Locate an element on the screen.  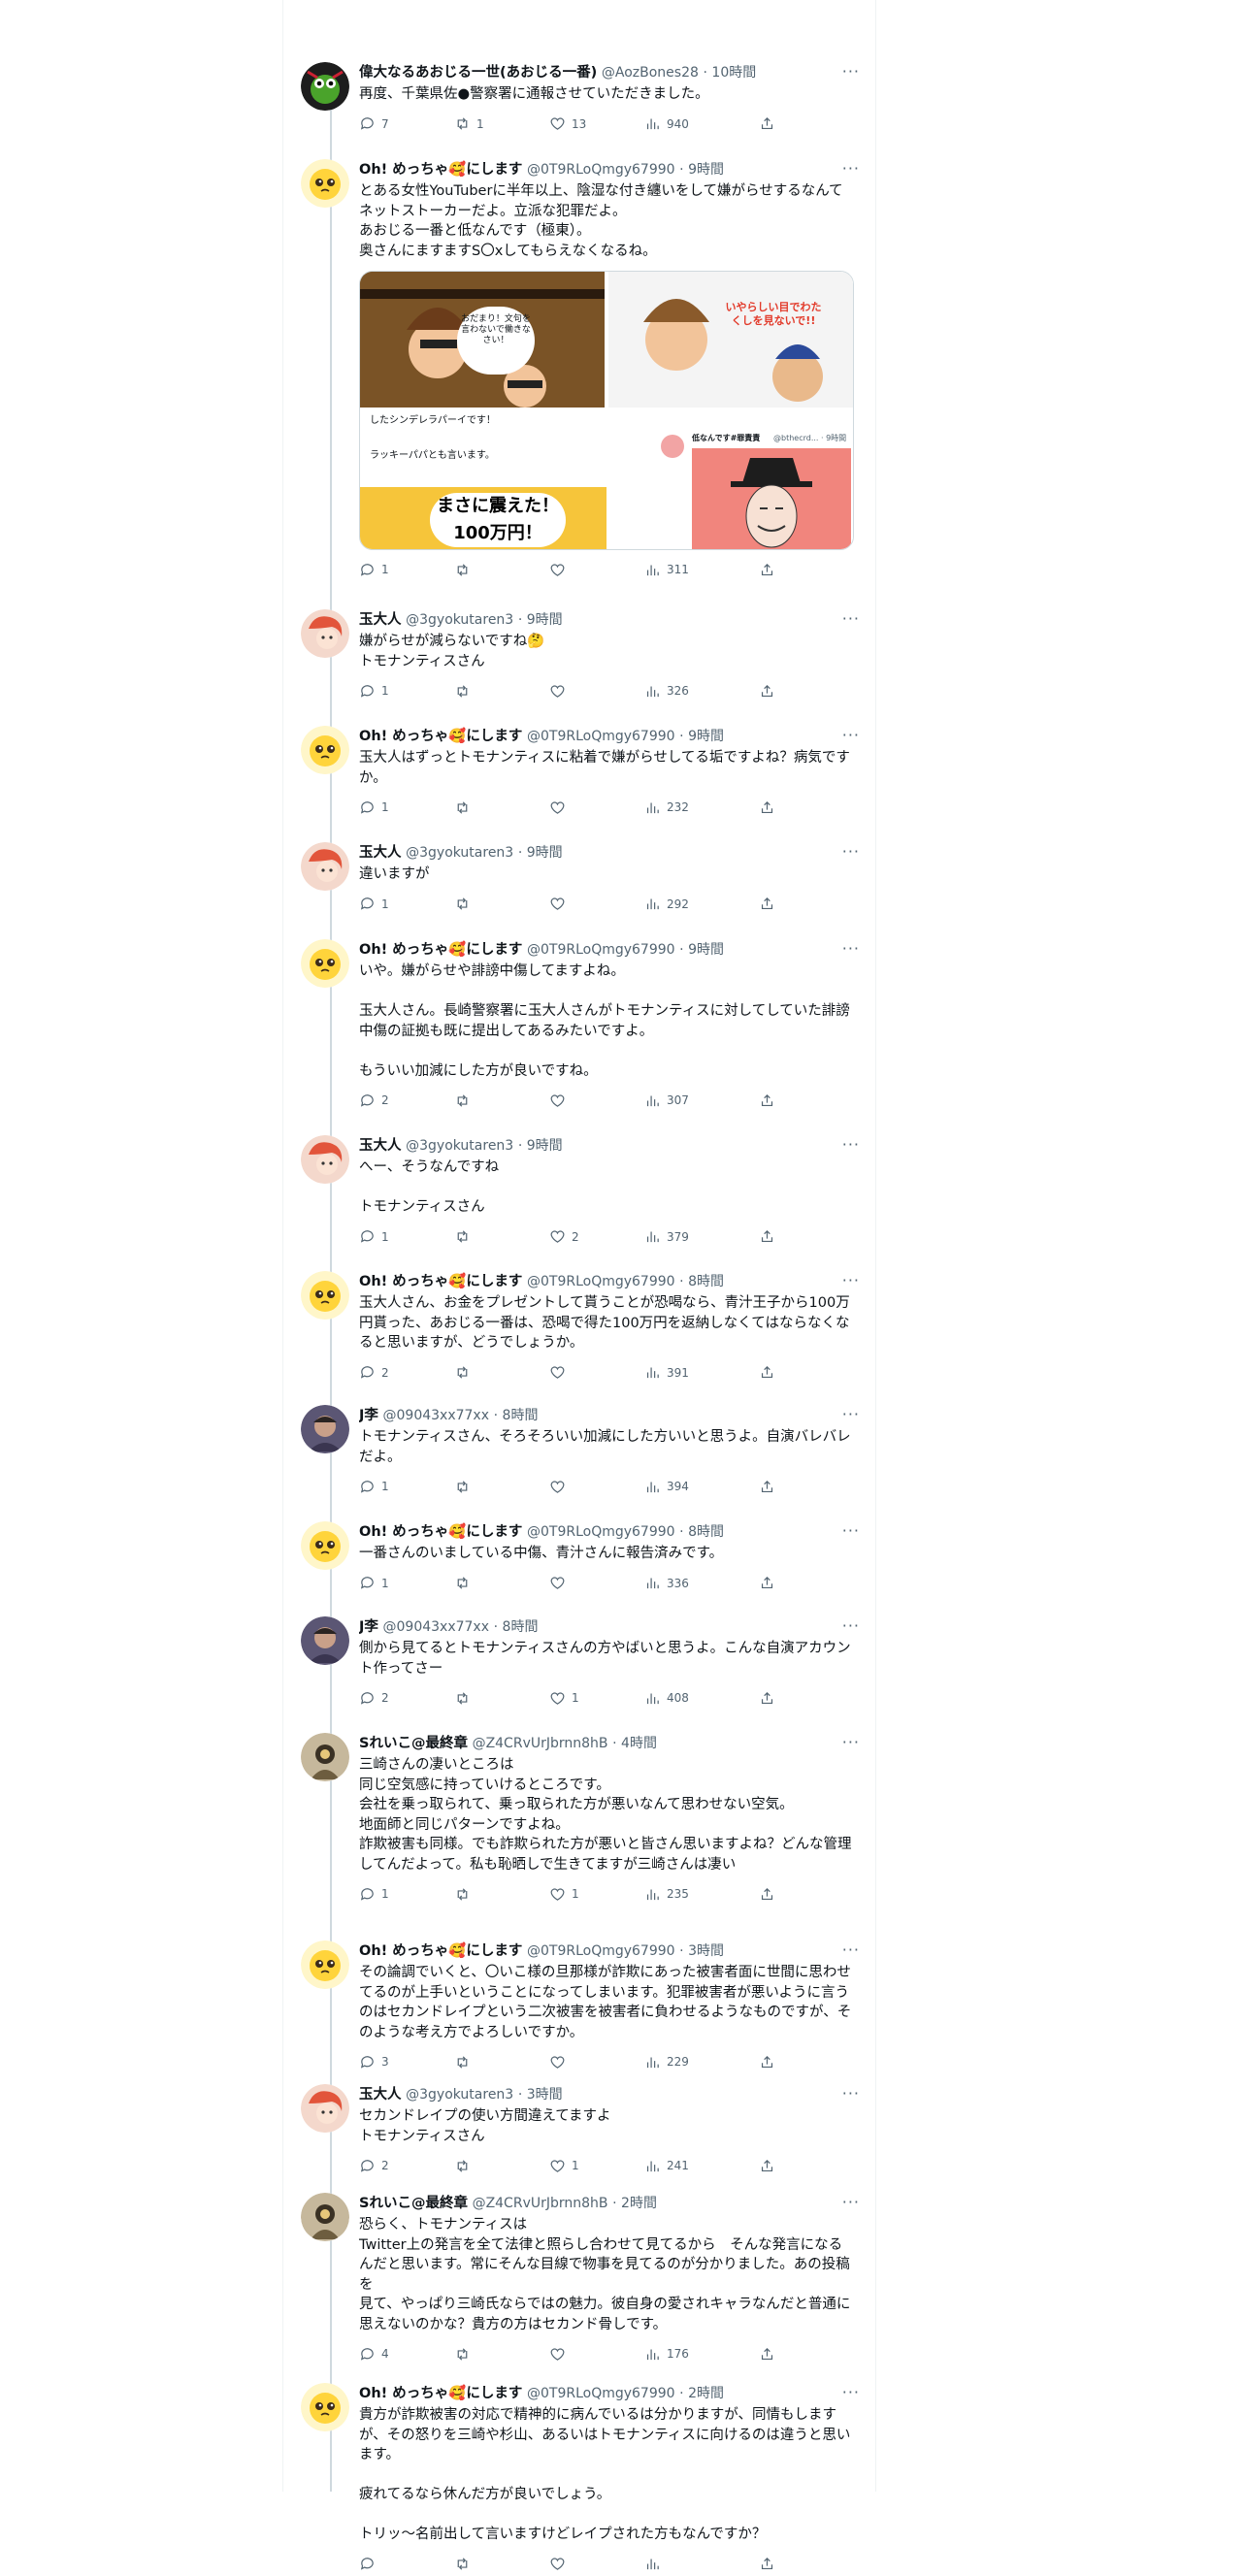
views-button: 229 is located at coordinates (667, 2061).